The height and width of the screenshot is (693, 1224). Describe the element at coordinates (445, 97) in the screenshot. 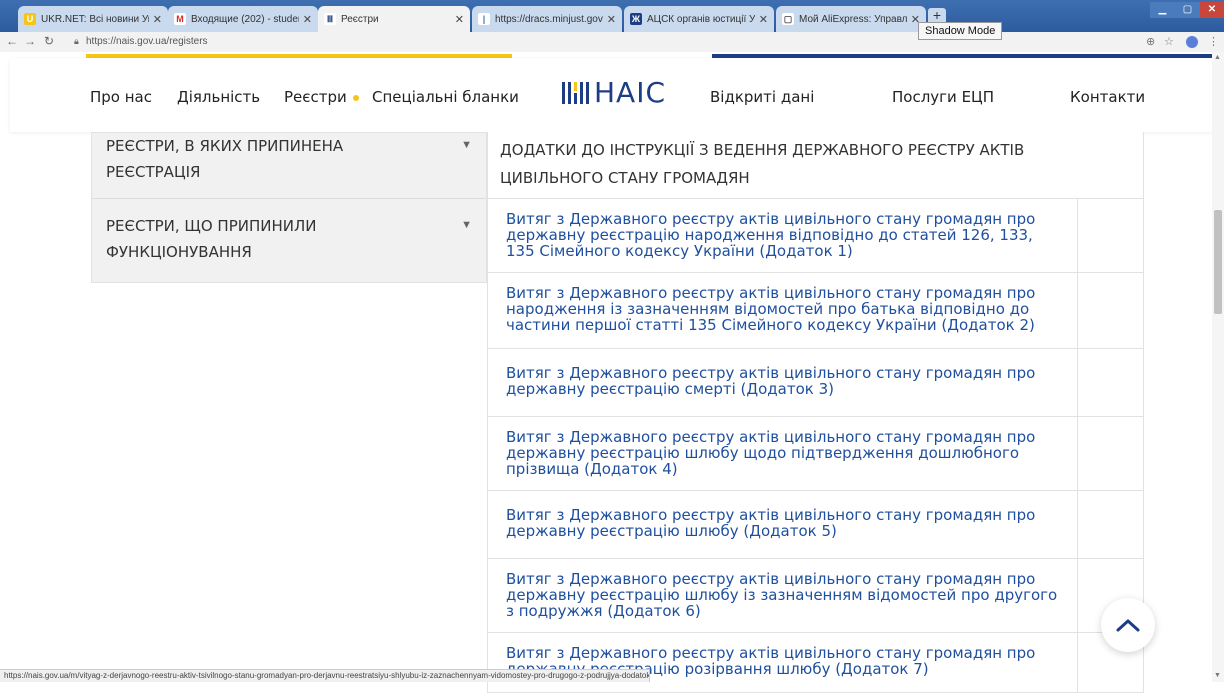

I see `nav-special-forms: Спеціальні бланки` at that location.